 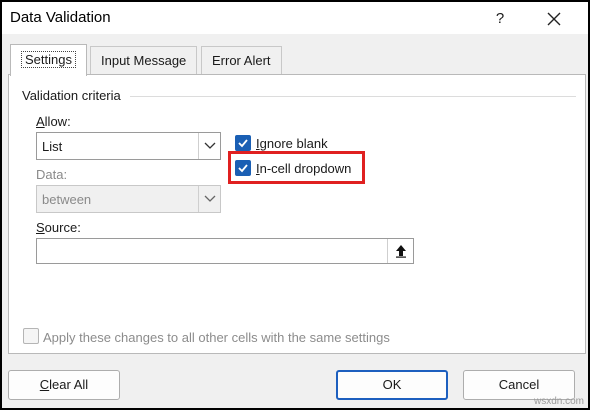 I want to click on ignore-blank-checkbox, so click(x=243, y=143).